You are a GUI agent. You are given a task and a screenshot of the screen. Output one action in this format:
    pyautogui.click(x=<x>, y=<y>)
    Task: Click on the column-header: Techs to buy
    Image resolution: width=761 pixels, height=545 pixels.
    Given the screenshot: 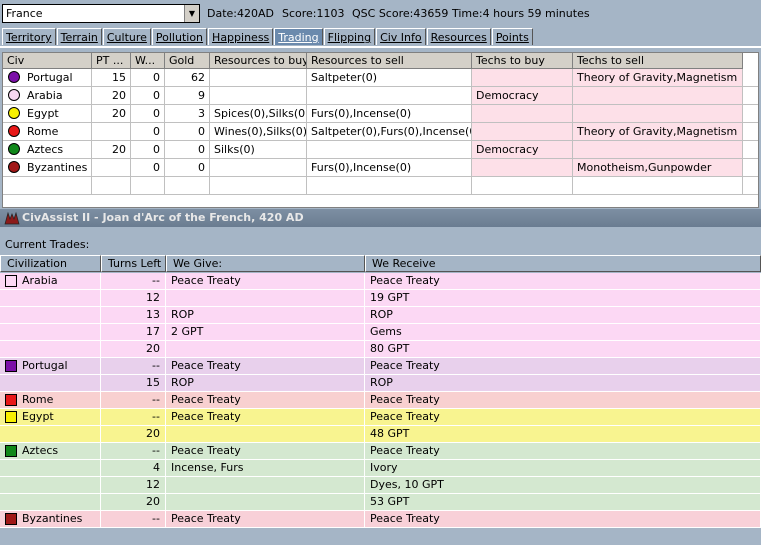 What is the action you would take?
    pyautogui.click(x=522, y=61)
    